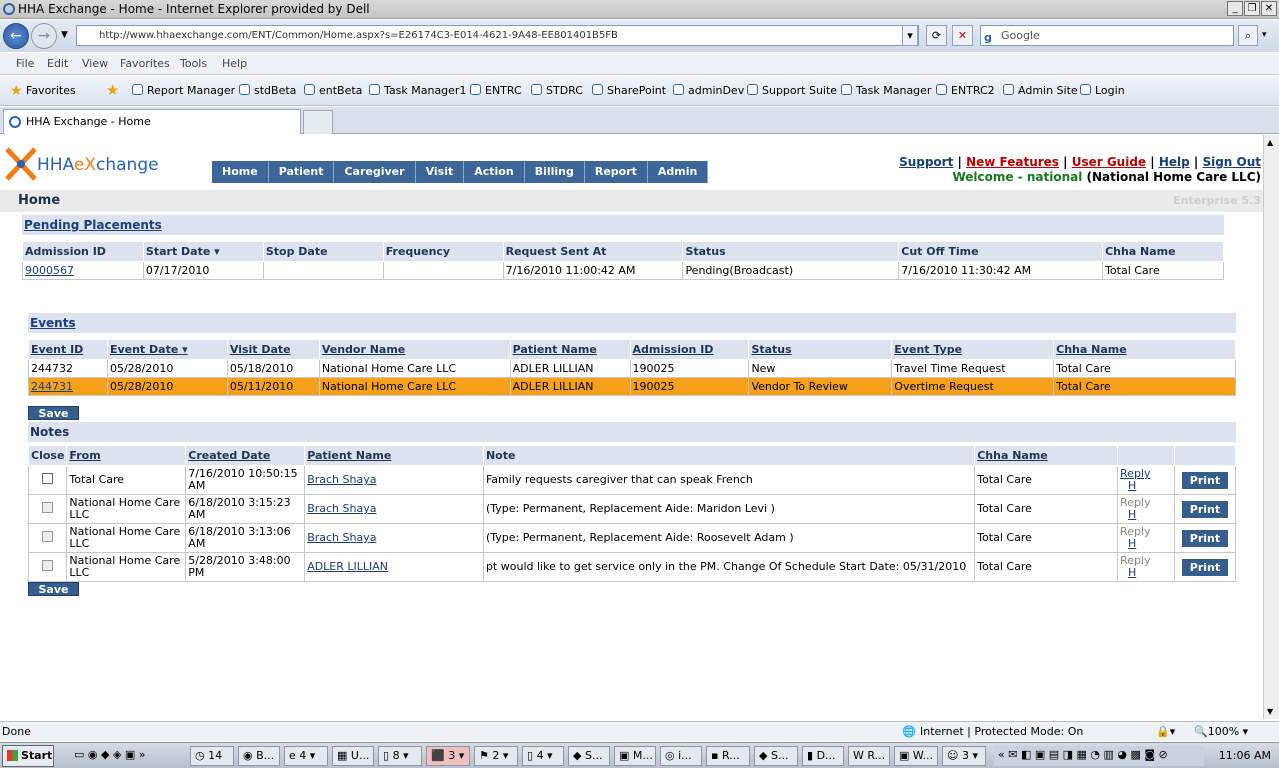  I want to click on scroll-down-icon: ▼, so click(1270, 711).